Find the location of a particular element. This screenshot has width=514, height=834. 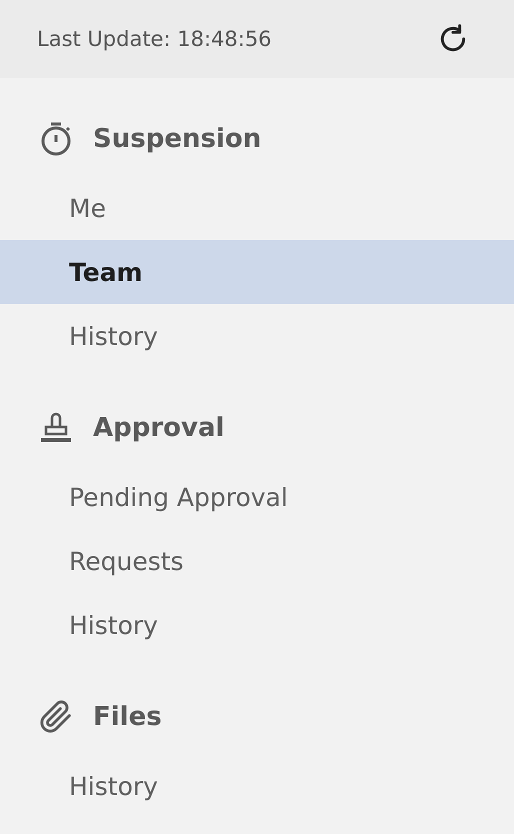

section-title: Approval is located at coordinates (158, 428).